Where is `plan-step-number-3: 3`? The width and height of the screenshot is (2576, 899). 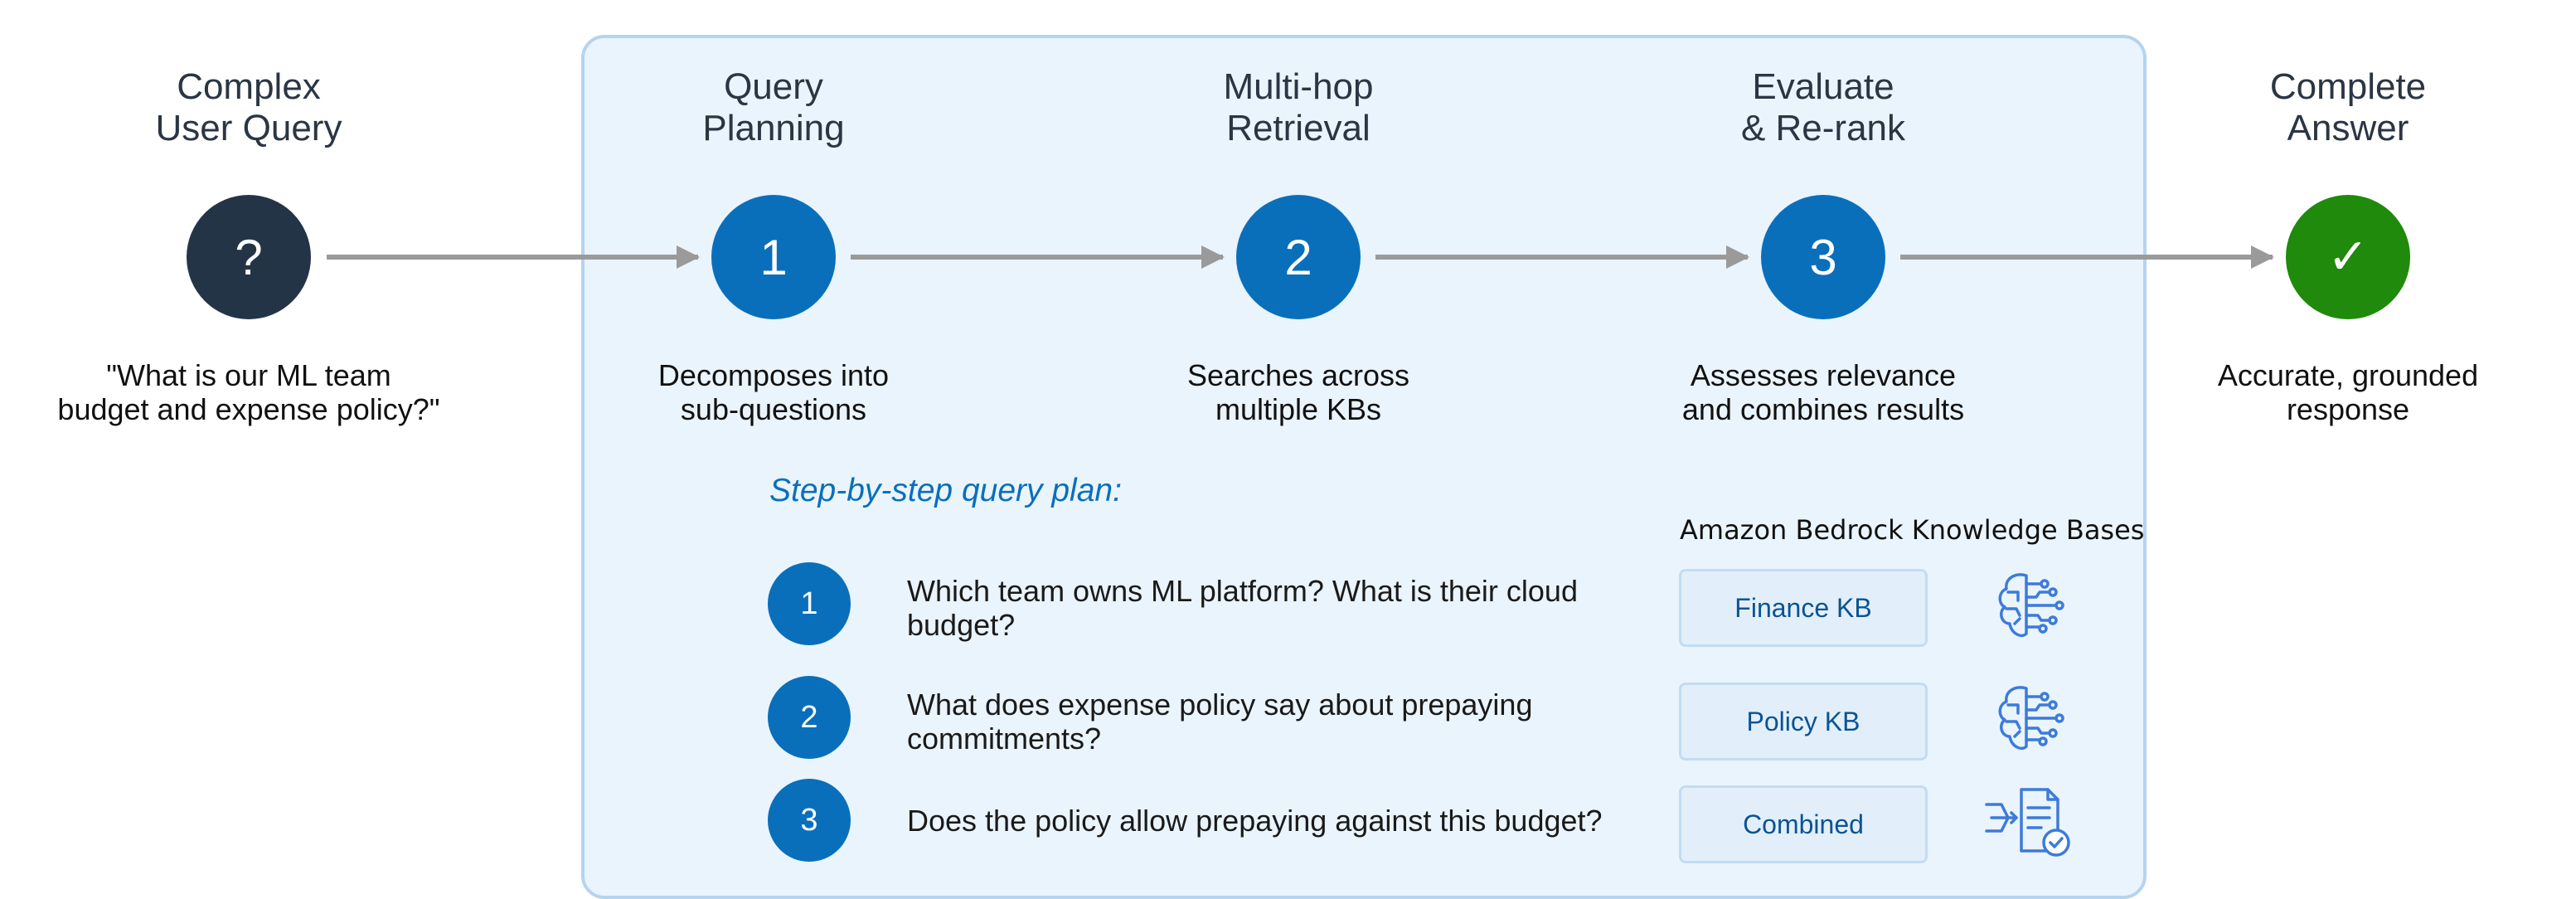
plan-step-number-3: 3 is located at coordinates (809, 820).